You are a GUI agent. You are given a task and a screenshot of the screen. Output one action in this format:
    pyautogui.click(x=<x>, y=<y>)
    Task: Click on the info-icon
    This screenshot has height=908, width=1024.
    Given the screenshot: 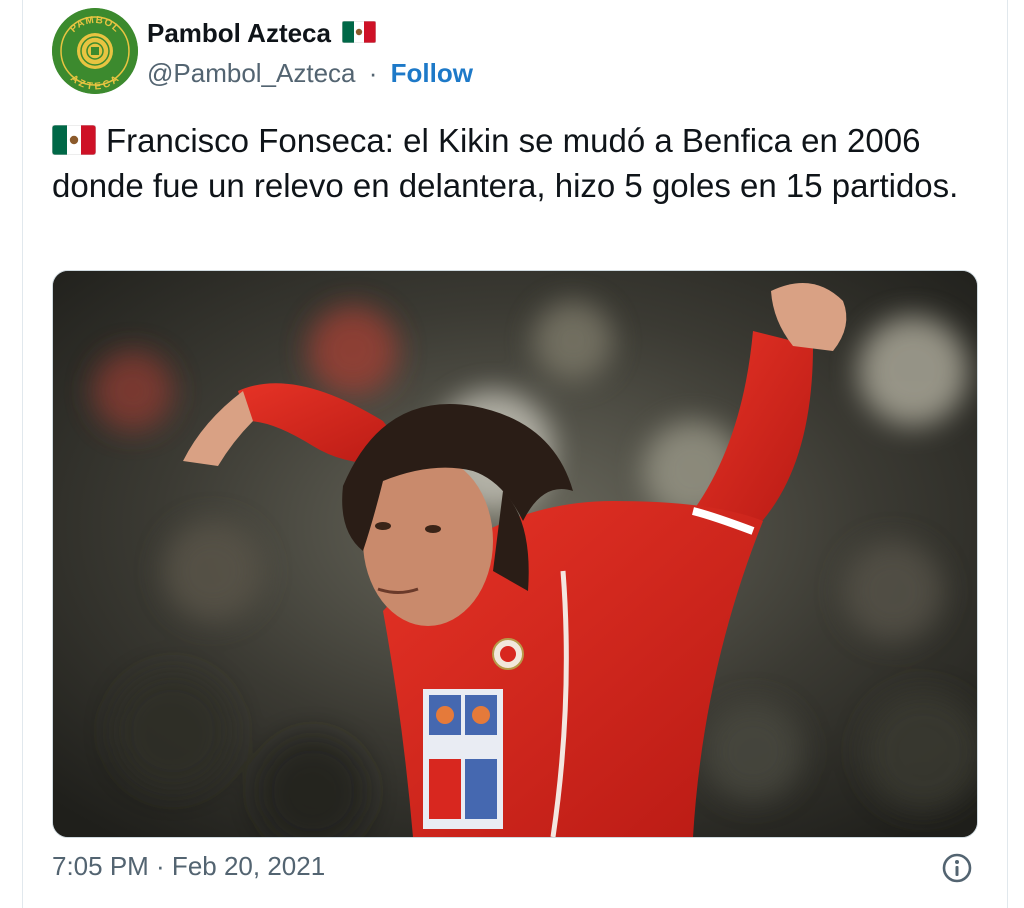 What is the action you would take?
    pyautogui.click(x=957, y=868)
    